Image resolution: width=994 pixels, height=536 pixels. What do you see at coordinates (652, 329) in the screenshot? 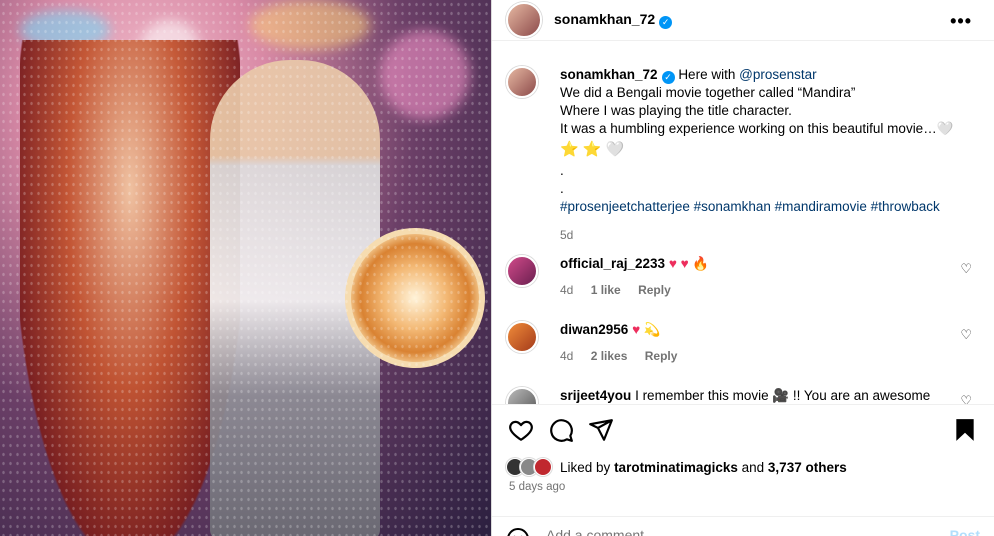
I see `dizzy-icon: 💫` at bounding box center [652, 329].